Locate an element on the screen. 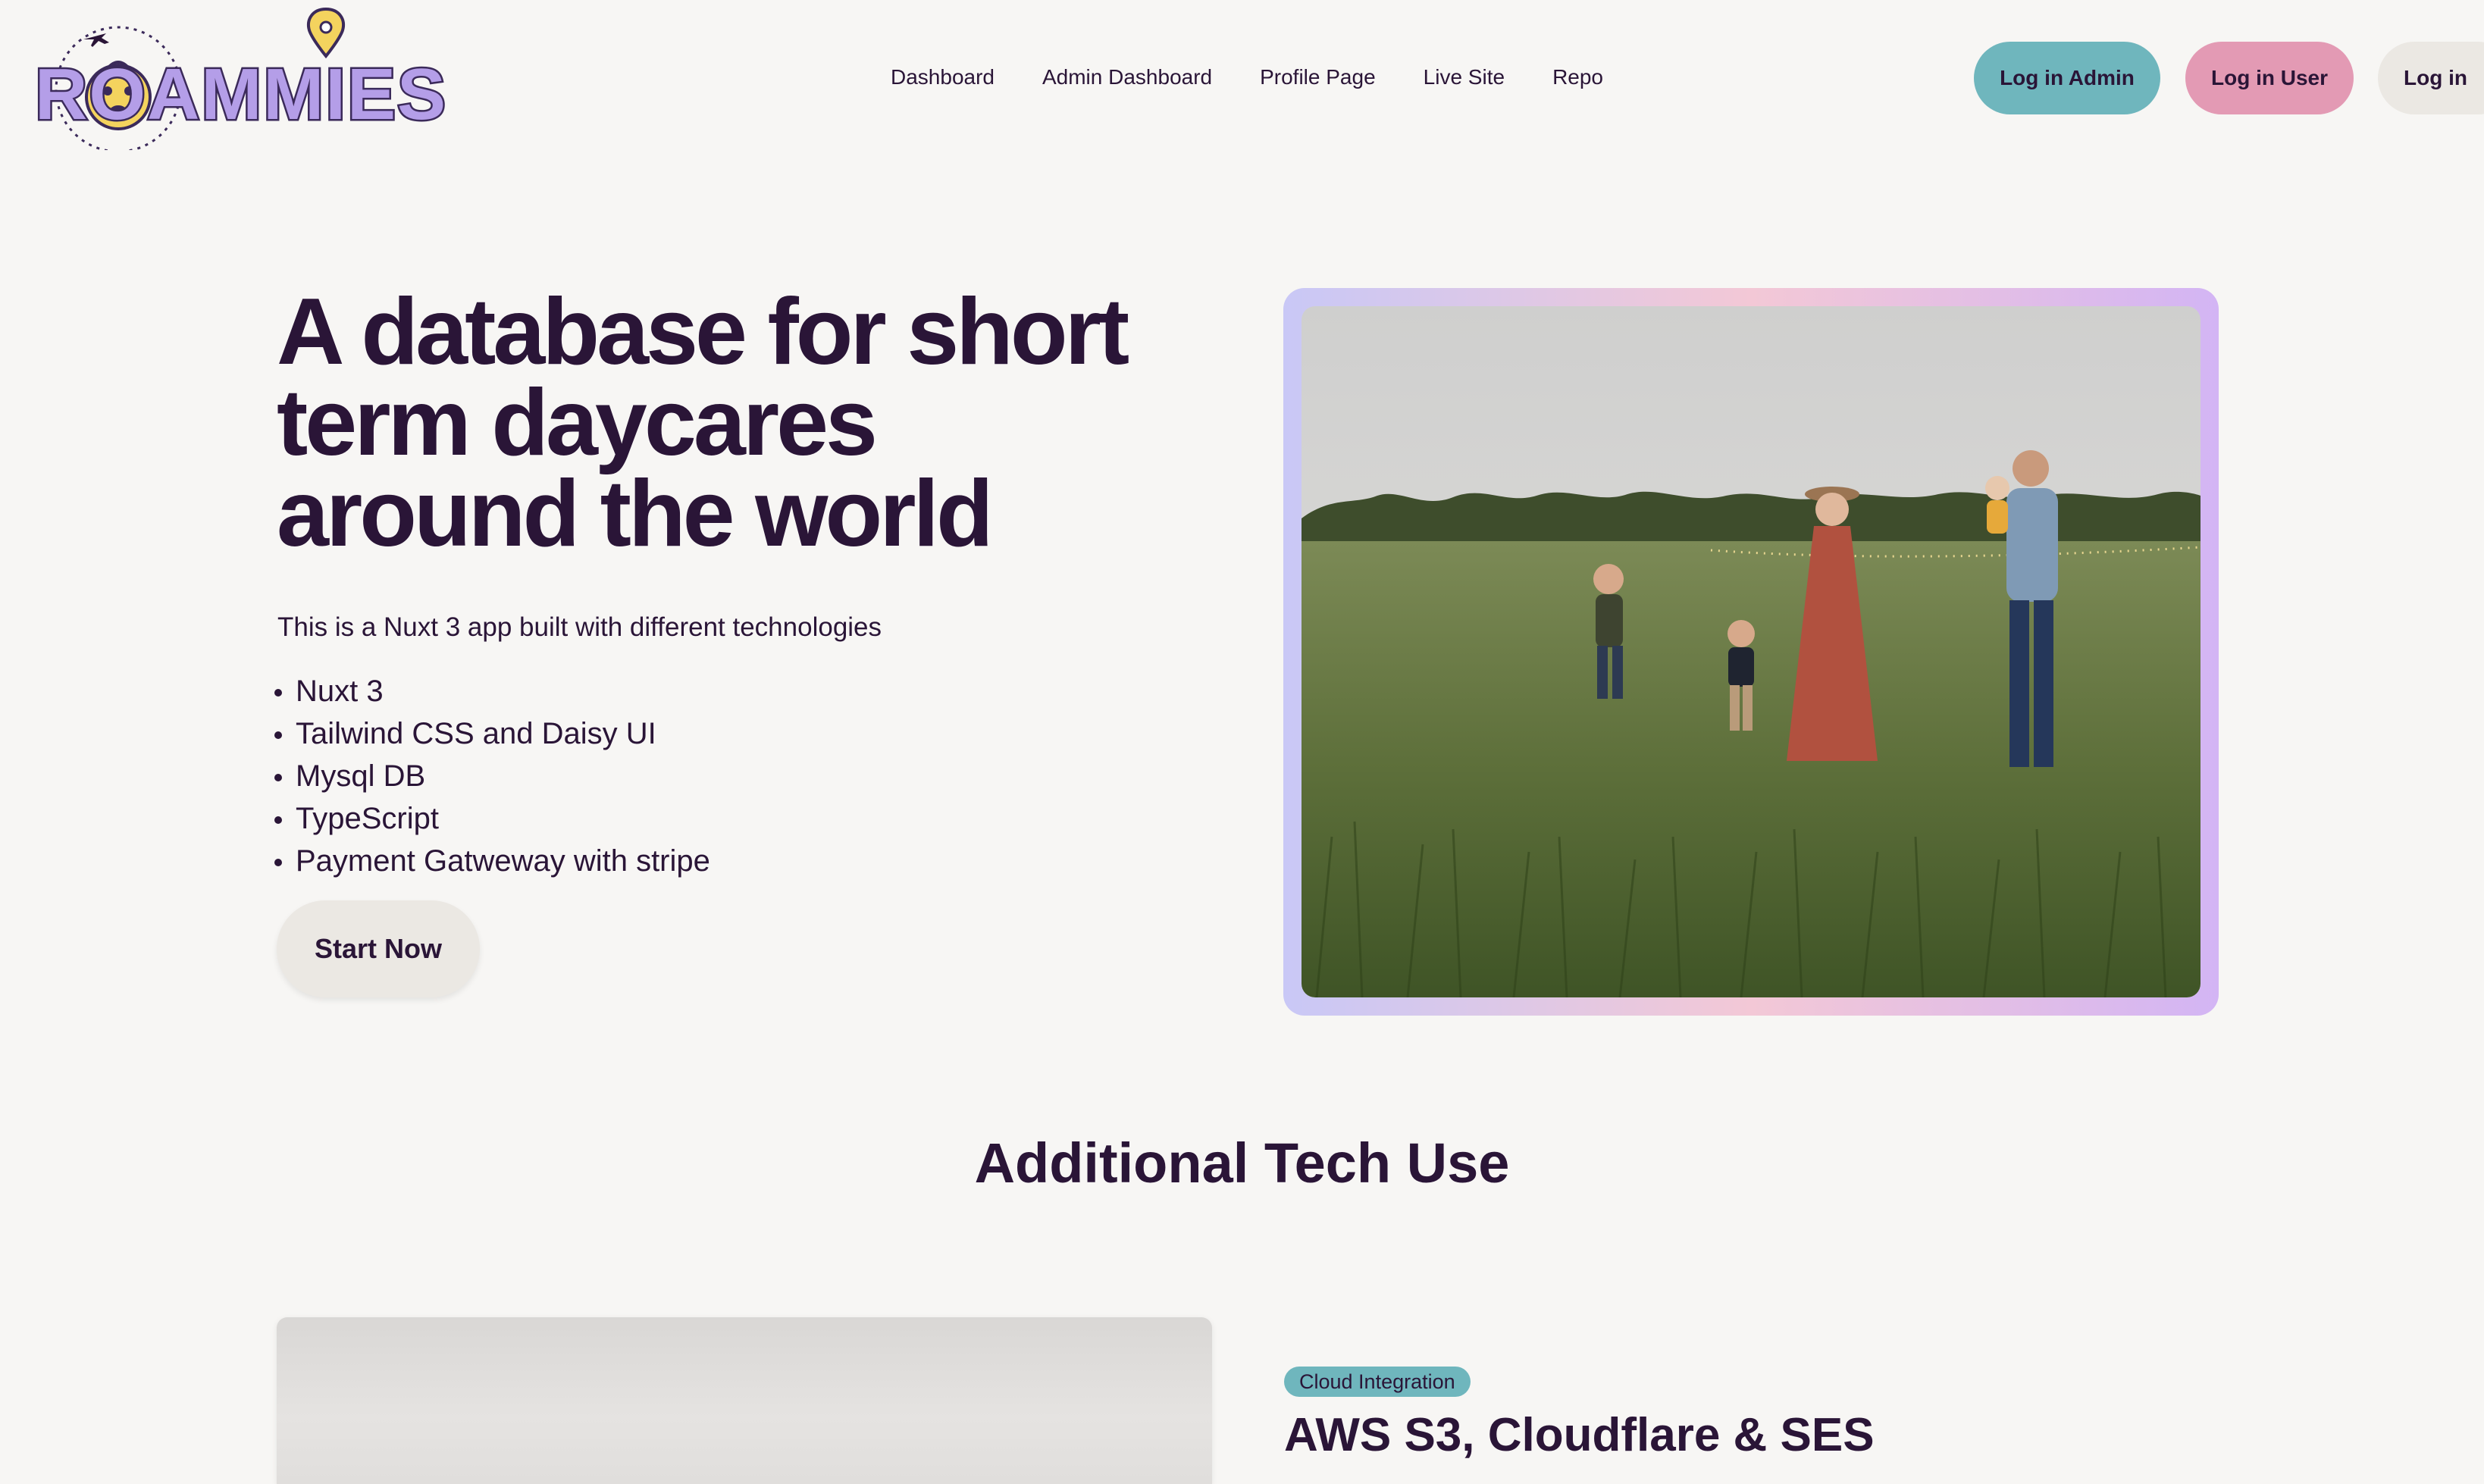 The height and width of the screenshot is (1484, 2484). nav-link-dashboard: Dashboard is located at coordinates (943, 77).